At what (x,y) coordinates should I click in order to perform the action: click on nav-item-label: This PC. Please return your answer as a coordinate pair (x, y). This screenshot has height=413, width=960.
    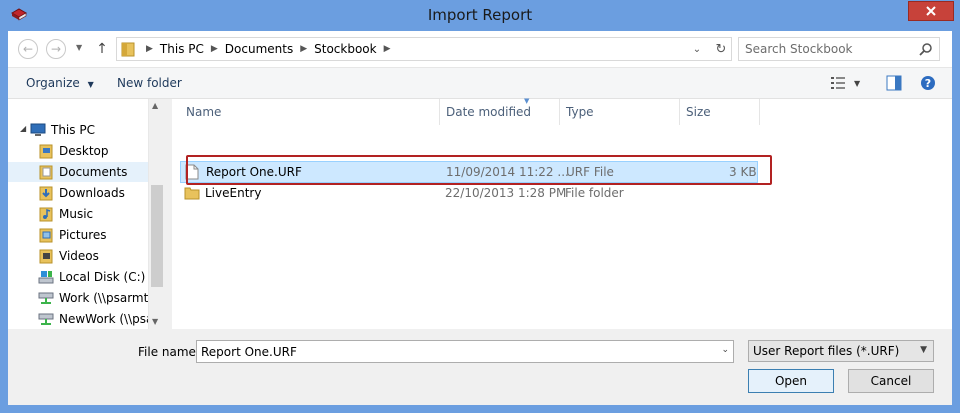
    Looking at the image, I should click on (73, 130).